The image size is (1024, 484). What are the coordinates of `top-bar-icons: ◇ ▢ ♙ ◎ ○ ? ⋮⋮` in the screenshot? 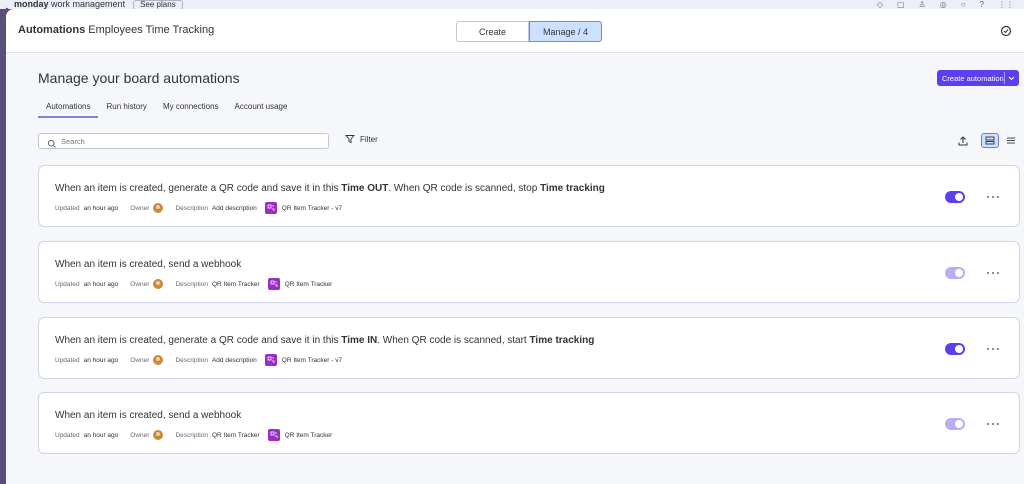 It's located at (945, 4).